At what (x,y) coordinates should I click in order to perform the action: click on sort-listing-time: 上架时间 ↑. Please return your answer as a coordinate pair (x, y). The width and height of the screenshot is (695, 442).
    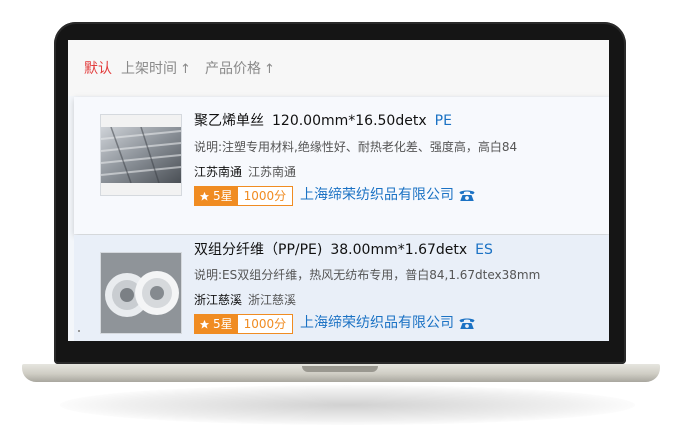
    Looking at the image, I should click on (156, 69).